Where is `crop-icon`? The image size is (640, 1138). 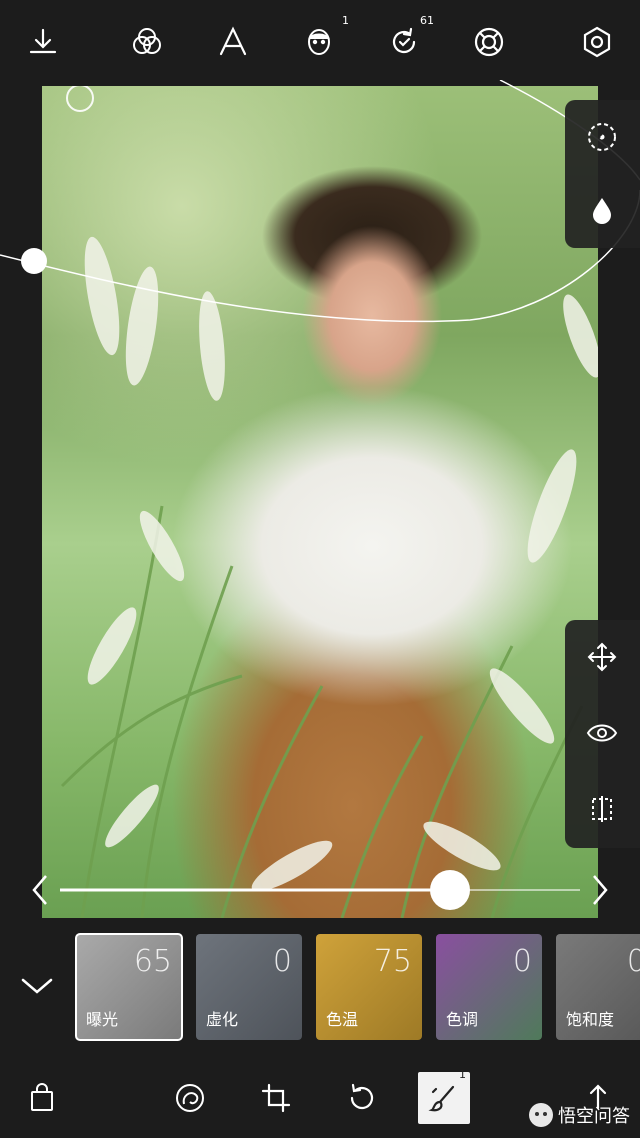 crop-icon is located at coordinates (276, 1098).